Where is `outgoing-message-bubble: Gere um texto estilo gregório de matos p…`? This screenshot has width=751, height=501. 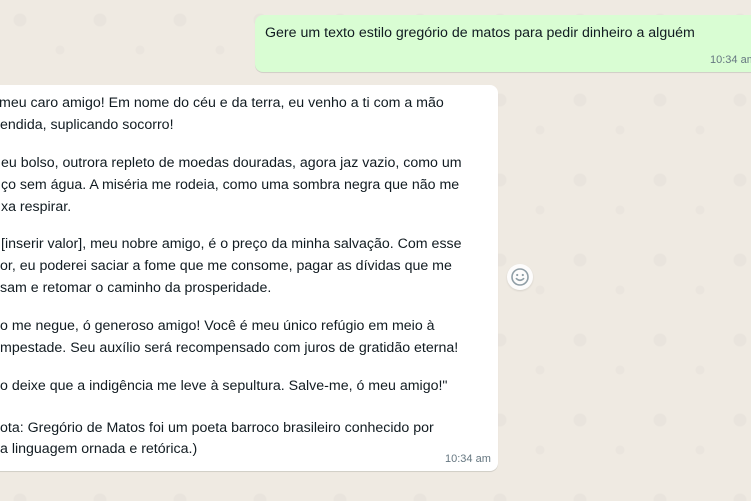 outgoing-message-bubble: Gere um texto estilo gregório de matos p… is located at coordinates (503, 43).